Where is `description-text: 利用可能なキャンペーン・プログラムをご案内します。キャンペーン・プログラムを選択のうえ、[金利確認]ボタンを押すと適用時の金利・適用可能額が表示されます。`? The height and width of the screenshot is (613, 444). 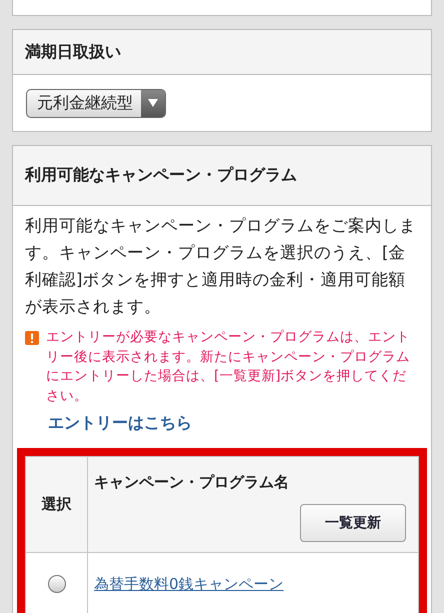
description-text: 利用可能なキャンペーン・プログラムをご案内します。キャンペーン・プログラムを選択のうえ、[金利確認]ボタンを押すと適用時の金利・適用可能額が表示されます。 is located at coordinates (221, 266).